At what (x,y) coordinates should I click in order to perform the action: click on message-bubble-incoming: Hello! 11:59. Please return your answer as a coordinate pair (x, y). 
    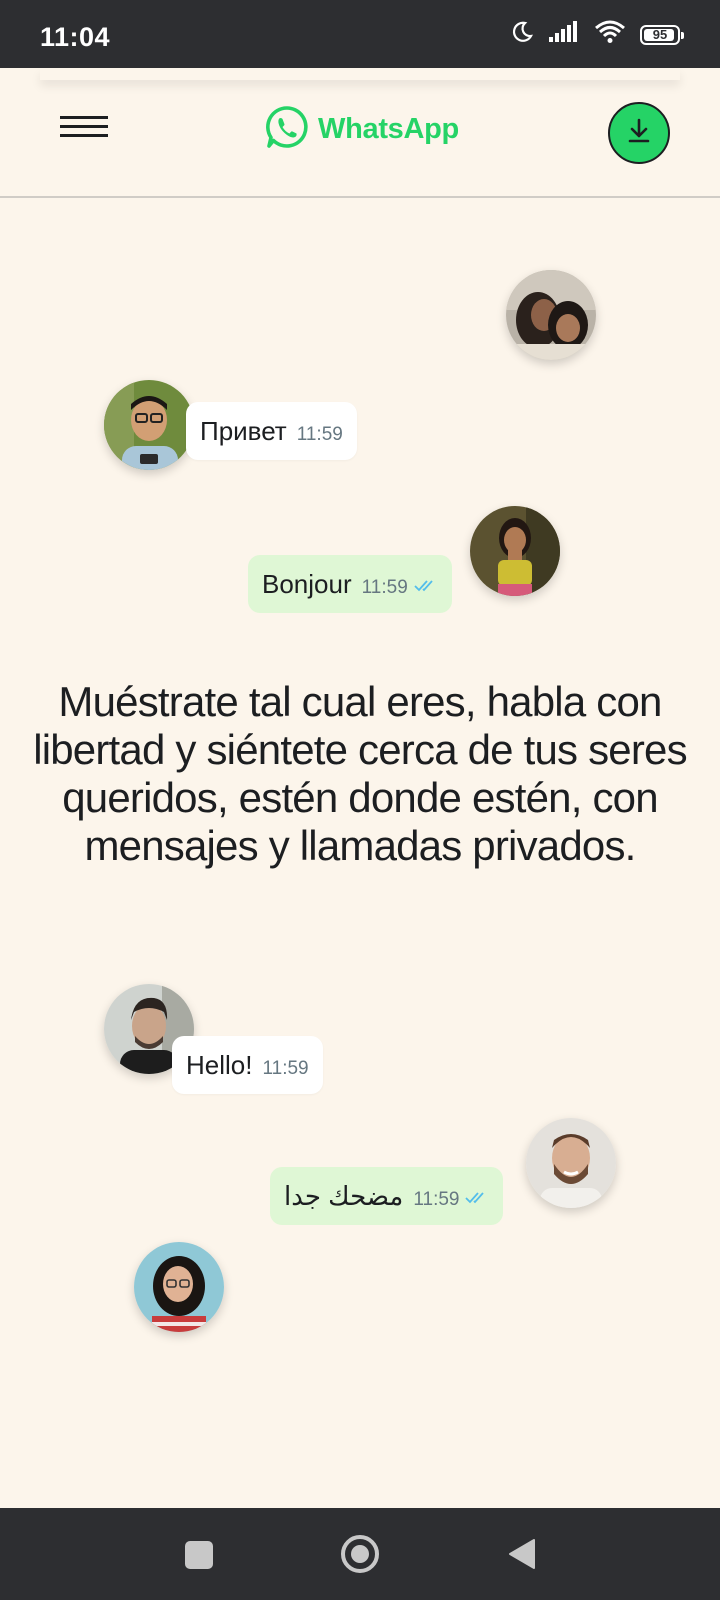
    Looking at the image, I should click on (247, 1065).